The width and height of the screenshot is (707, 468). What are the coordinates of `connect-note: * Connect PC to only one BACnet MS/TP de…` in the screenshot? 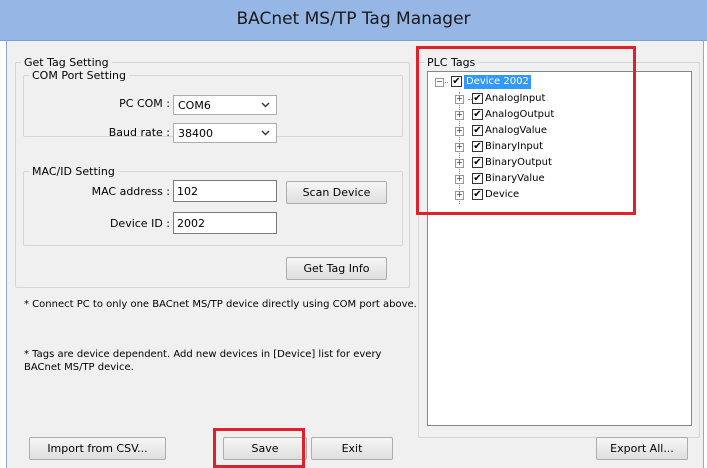 It's located at (220, 304).